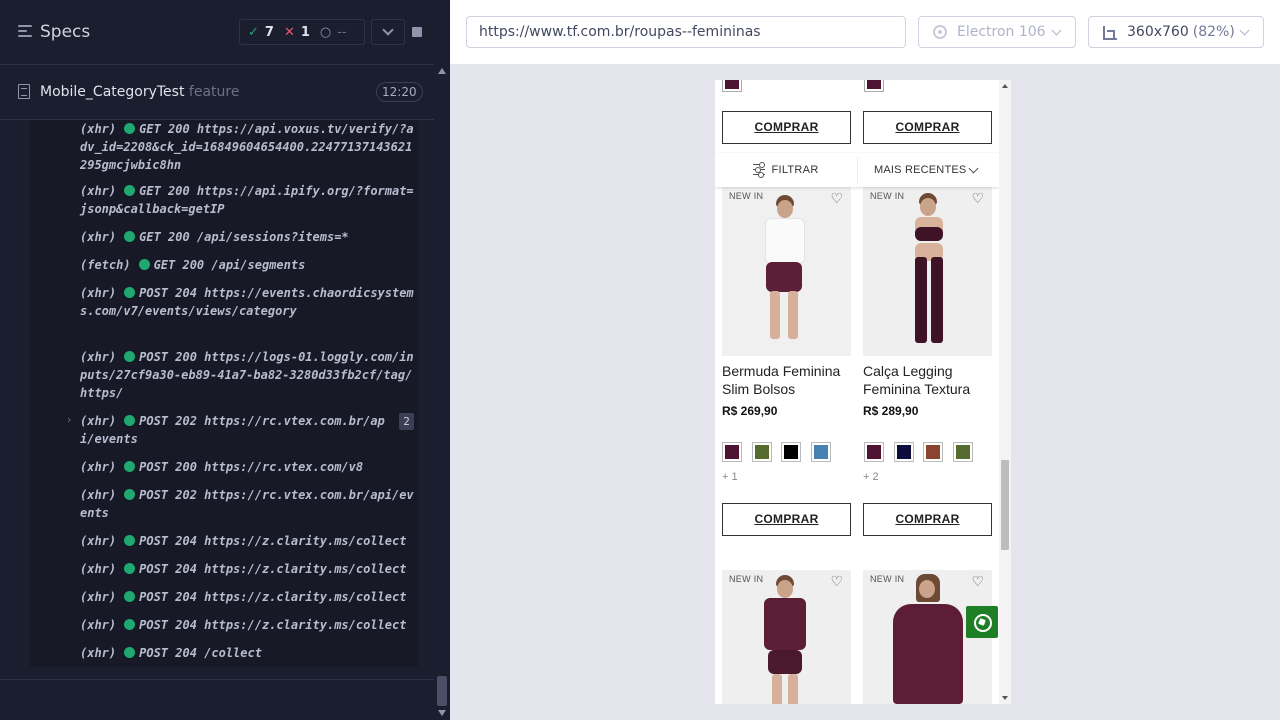  Describe the element at coordinates (887, 579) in the screenshot. I see `new-in-badge: NEW IN` at that location.